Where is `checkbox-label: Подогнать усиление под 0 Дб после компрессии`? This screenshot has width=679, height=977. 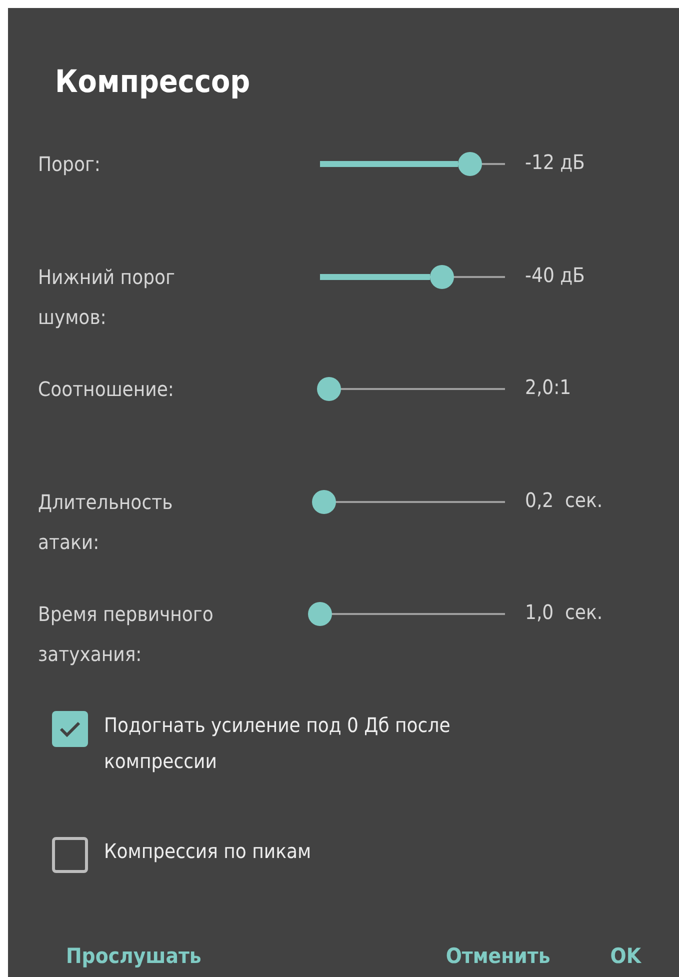
checkbox-label: Подогнать усиление под 0 Дб после компрессии is located at coordinates (278, 743).